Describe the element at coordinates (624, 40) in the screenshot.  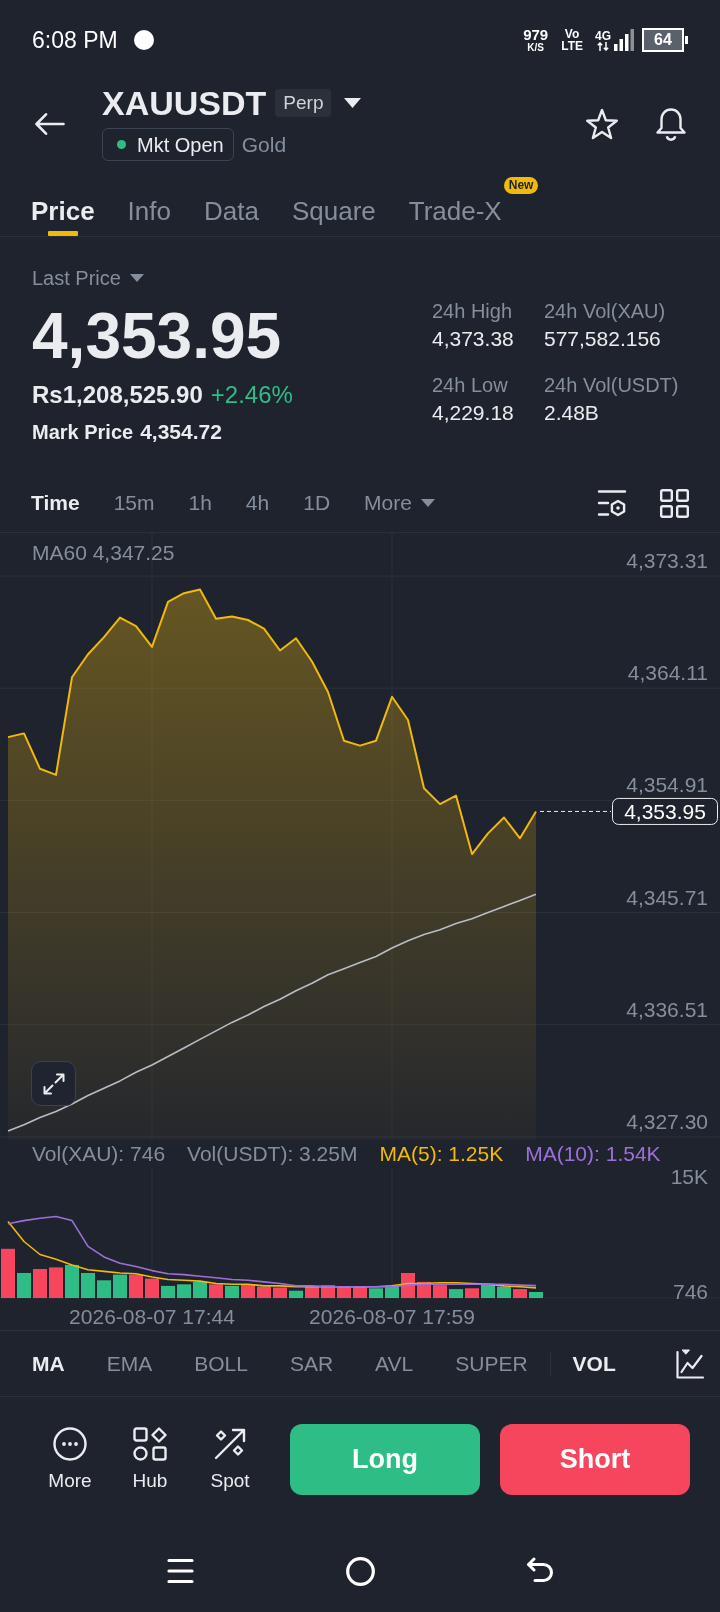
I see `signal-icon` at that location.